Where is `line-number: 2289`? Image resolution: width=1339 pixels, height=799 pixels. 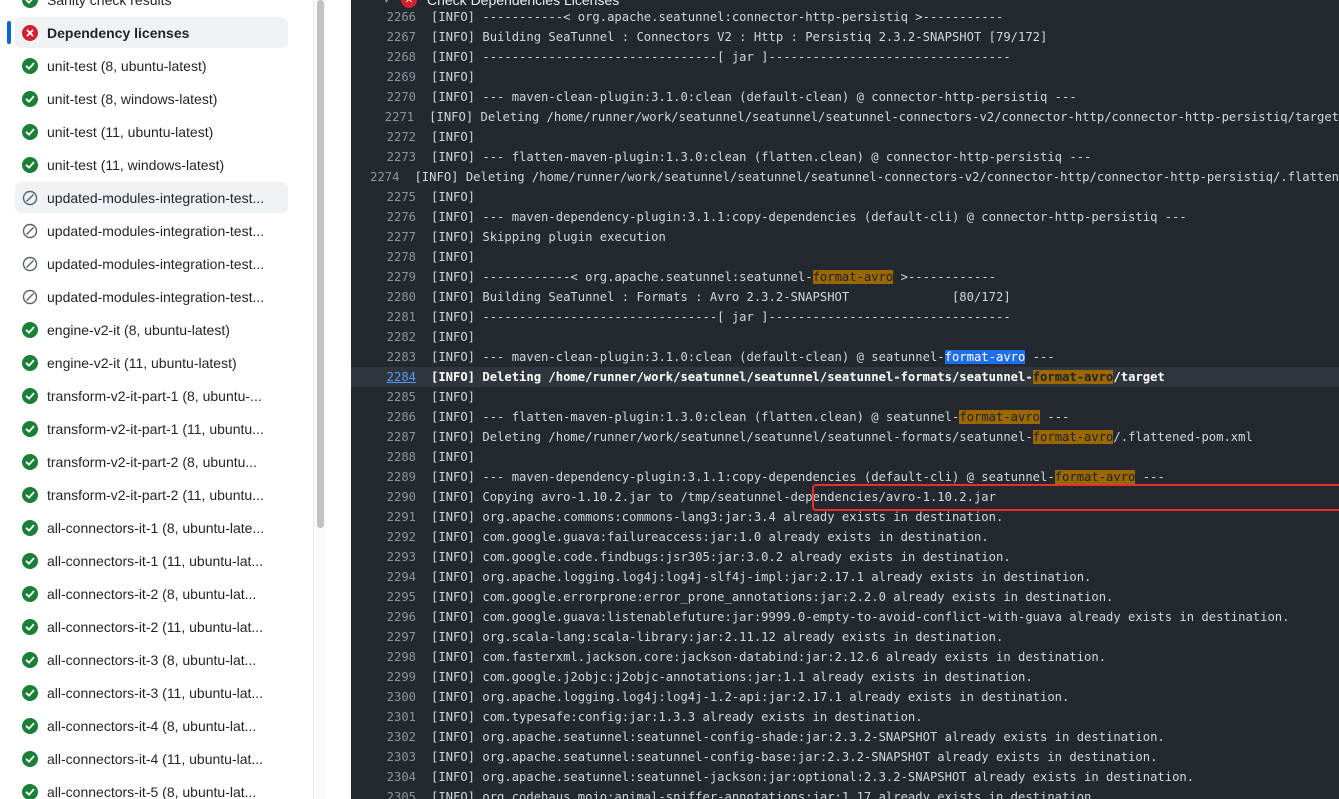
line-number: 2289 is located at coordinates (383, 477).